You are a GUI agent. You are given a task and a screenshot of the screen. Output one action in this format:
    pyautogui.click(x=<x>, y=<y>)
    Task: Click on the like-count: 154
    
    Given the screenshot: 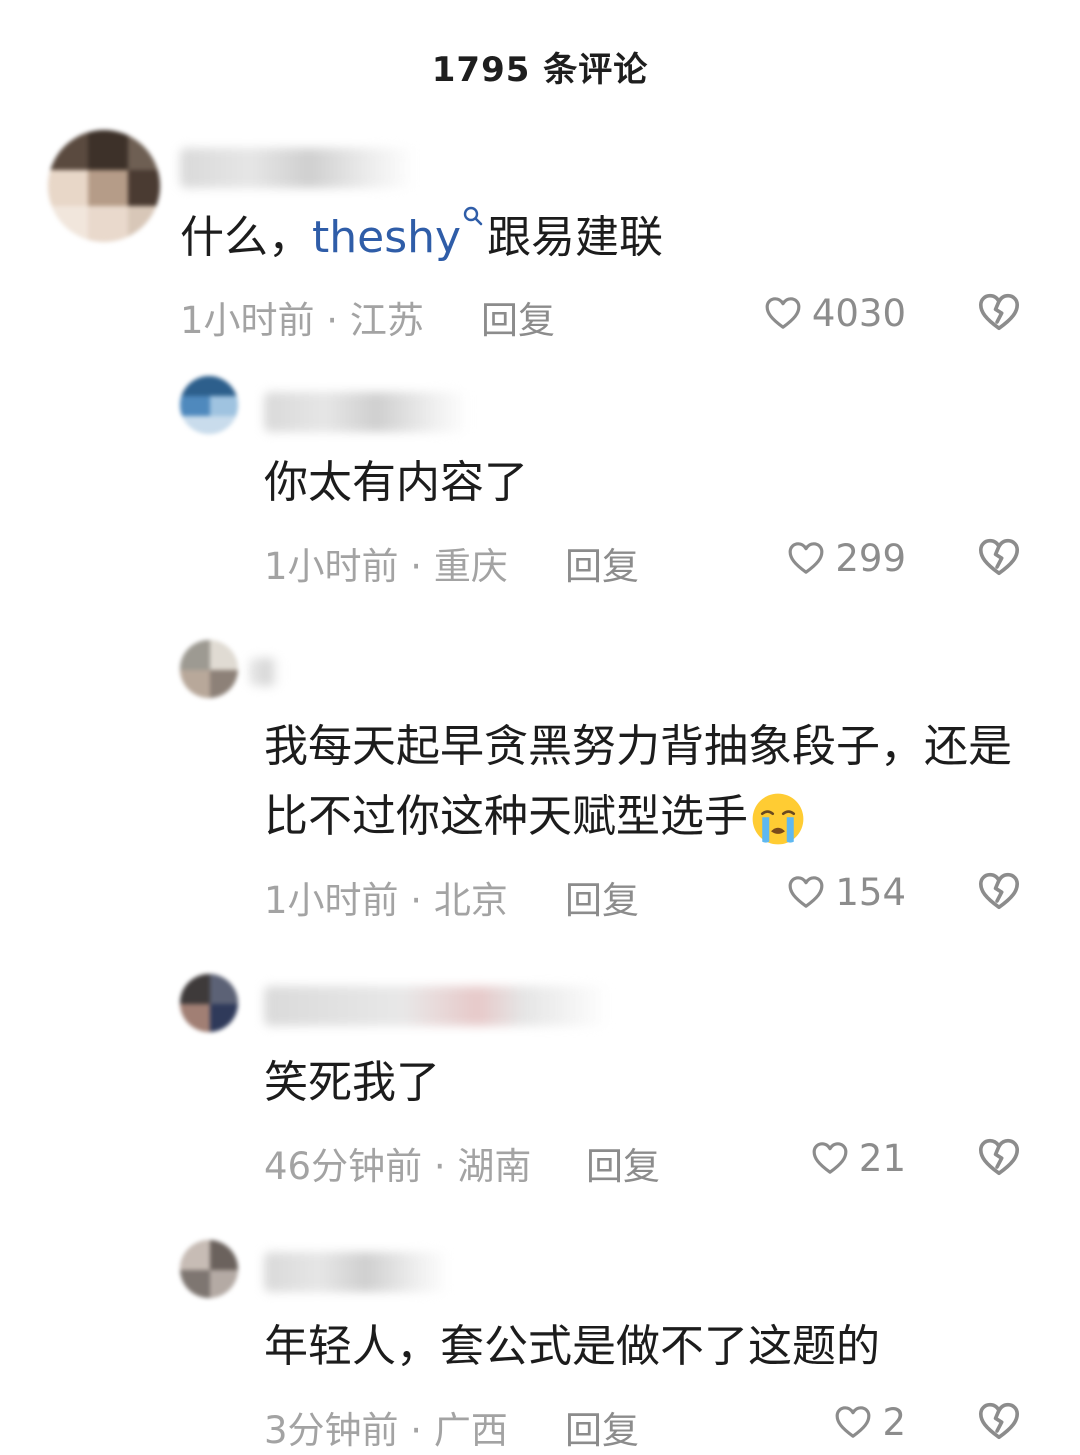 What is the action you would take?
    pyautogui.click(x=870, y=892)
    